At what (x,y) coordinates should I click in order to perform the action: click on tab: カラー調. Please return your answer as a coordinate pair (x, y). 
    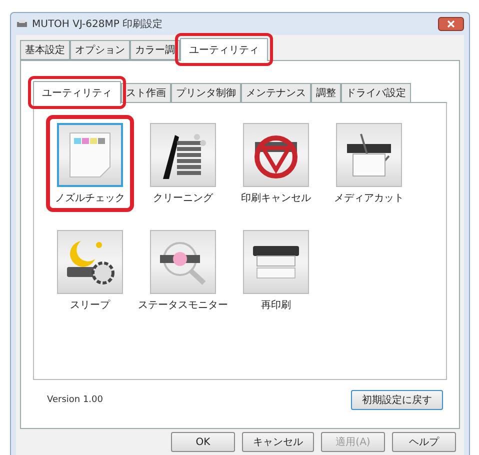
    Looking at the image, I should click on (155, 50).